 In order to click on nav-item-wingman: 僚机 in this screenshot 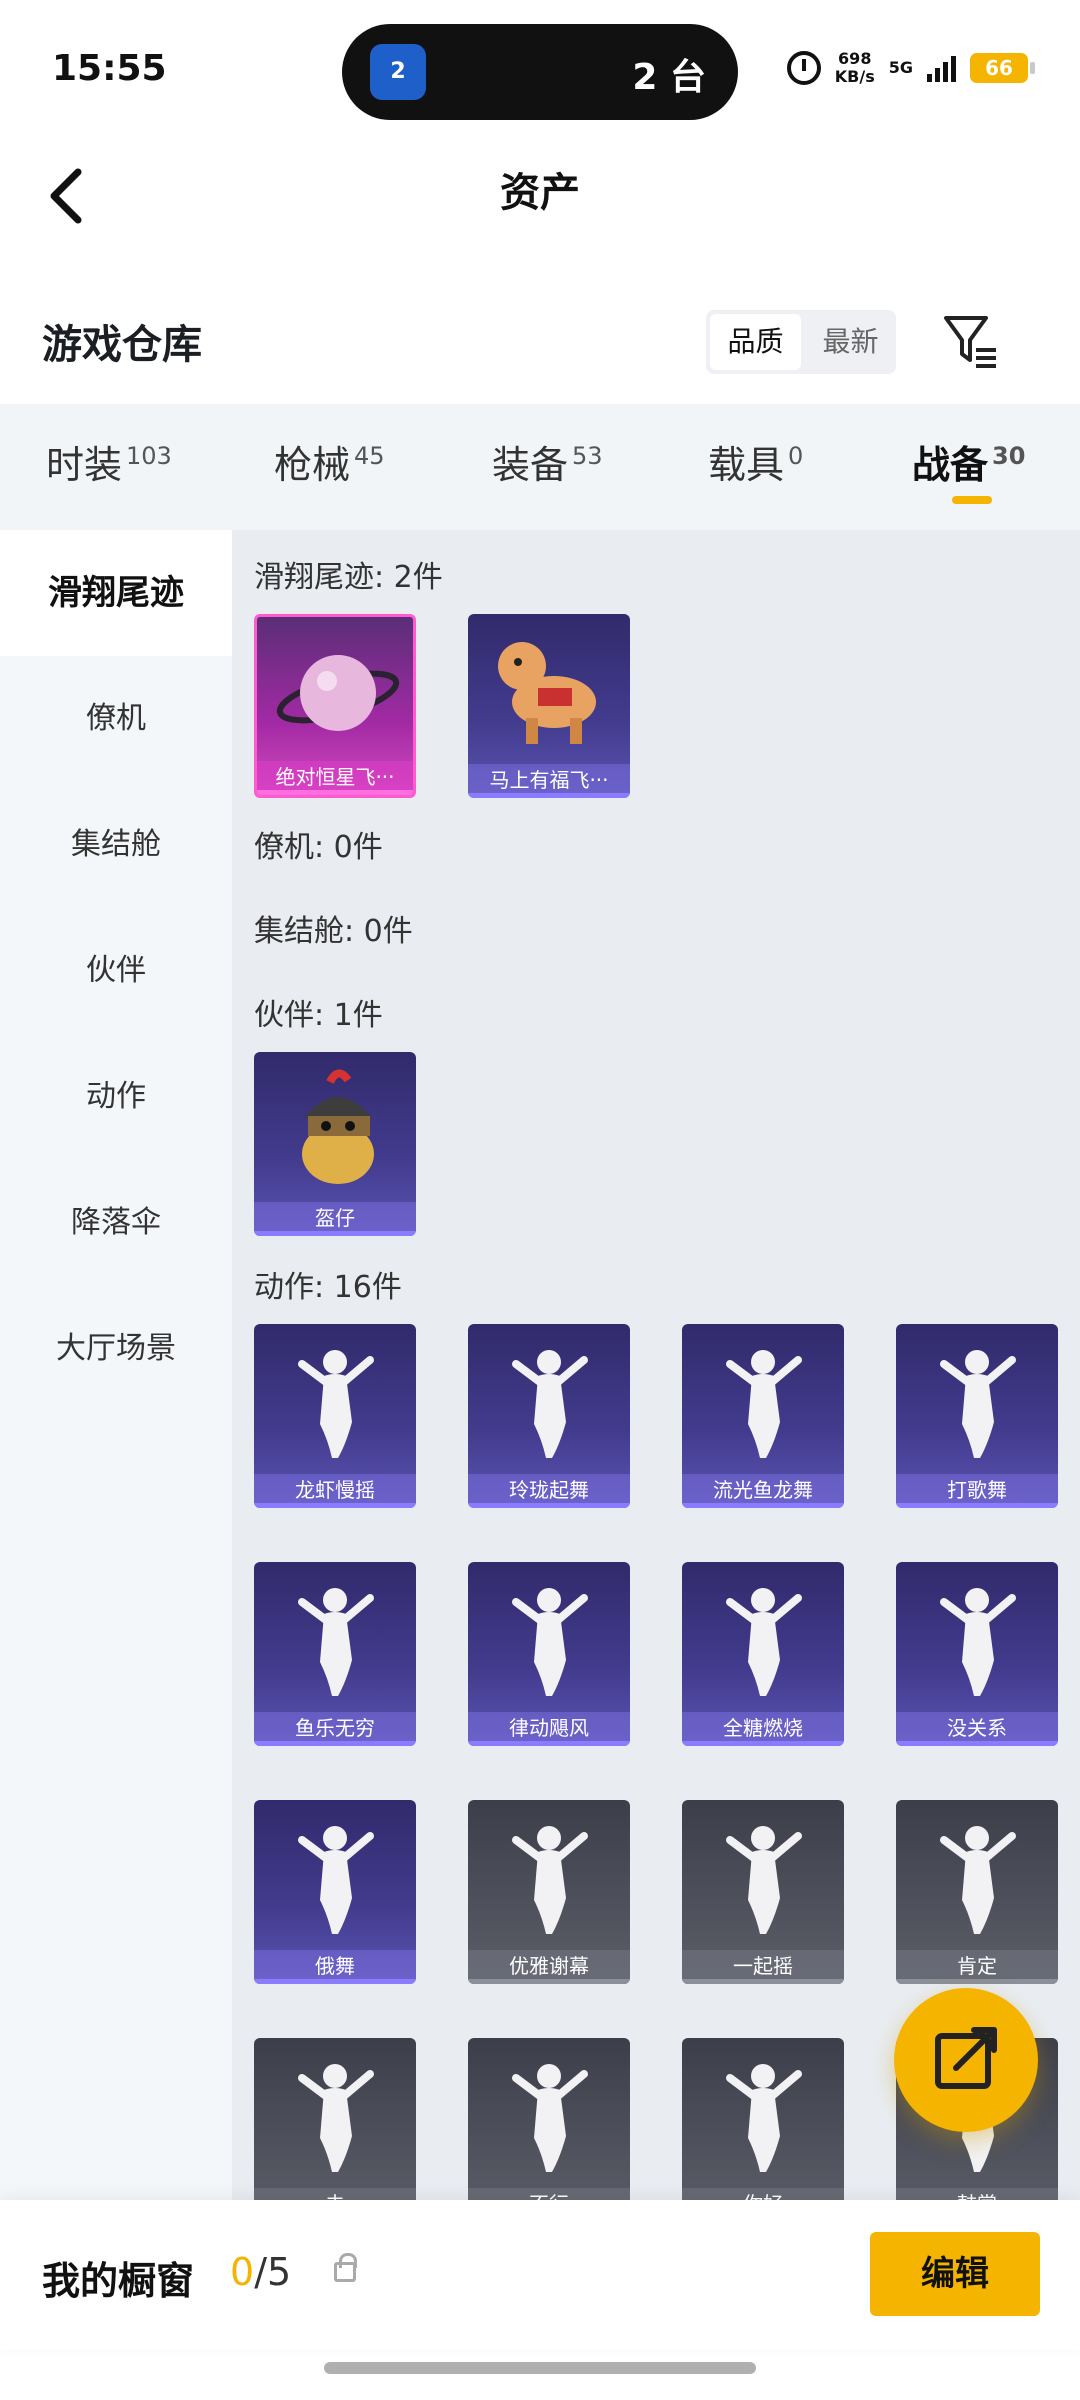, I will do `click(116, 719)`.